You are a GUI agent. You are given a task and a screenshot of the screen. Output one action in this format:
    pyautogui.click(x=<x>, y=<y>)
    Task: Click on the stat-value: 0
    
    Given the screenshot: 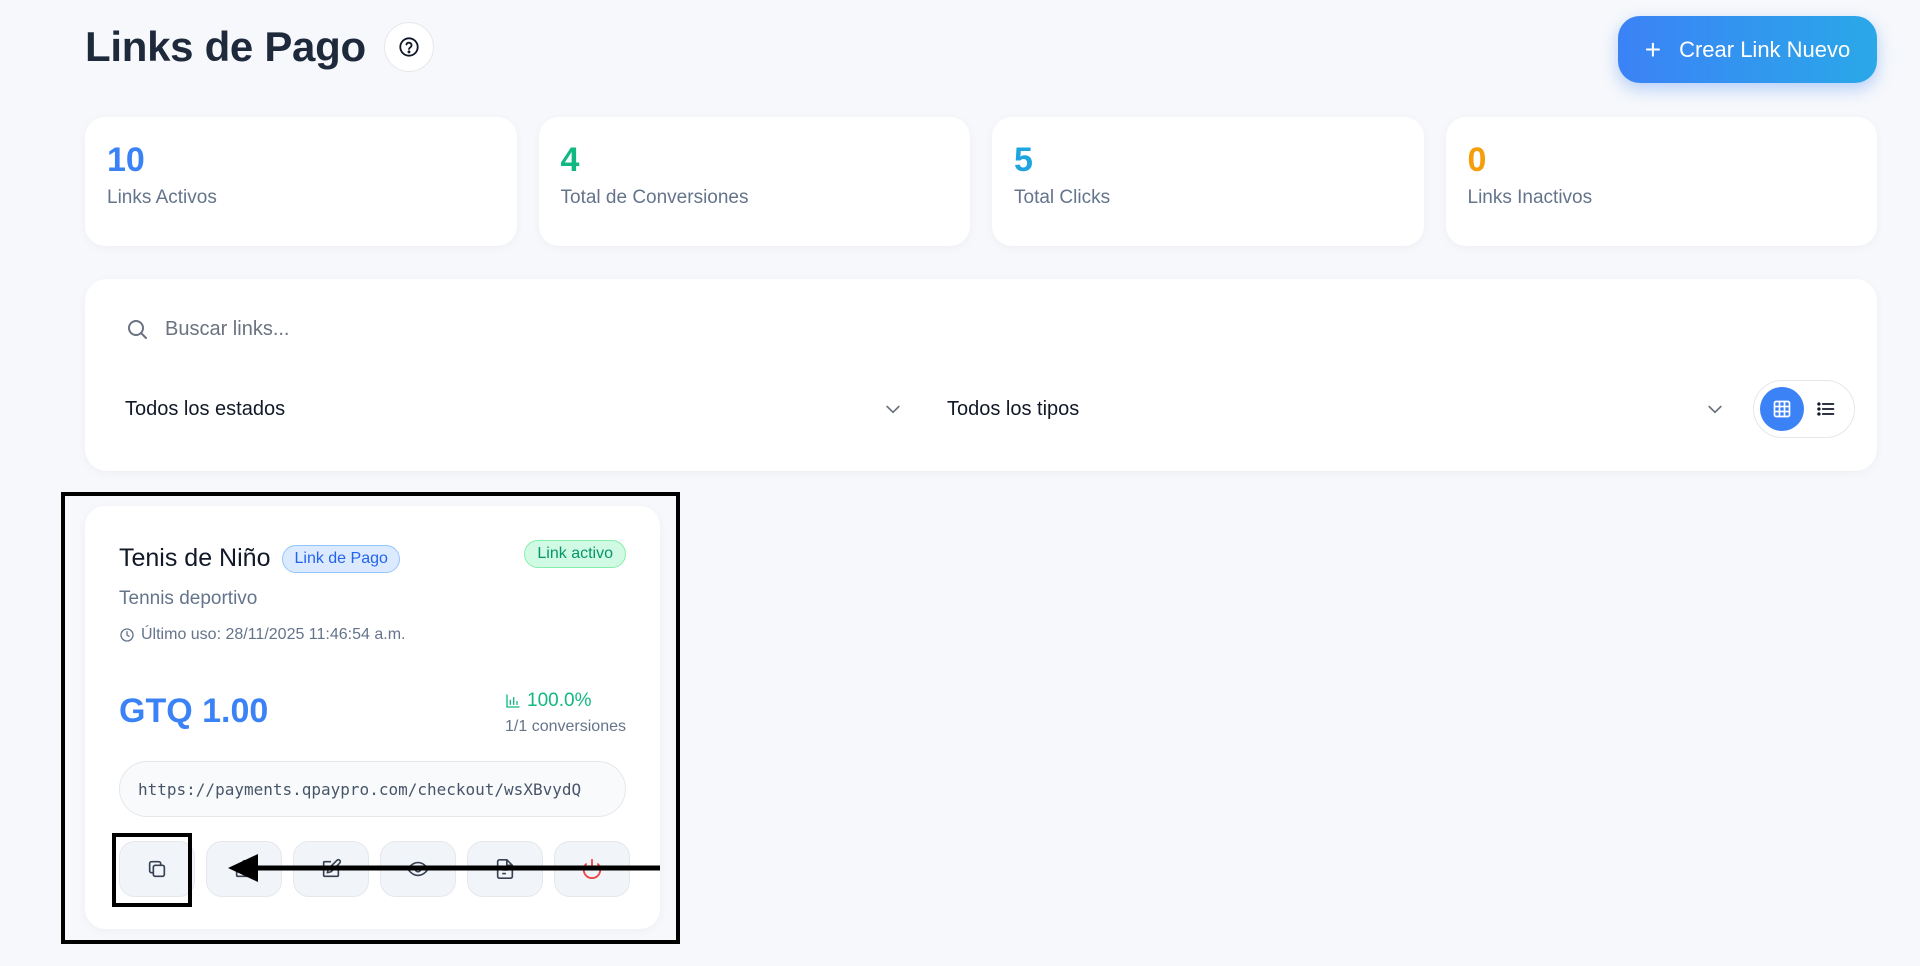 What is the action you would take?
    pyautogui.click(x=1477, y=160)
    